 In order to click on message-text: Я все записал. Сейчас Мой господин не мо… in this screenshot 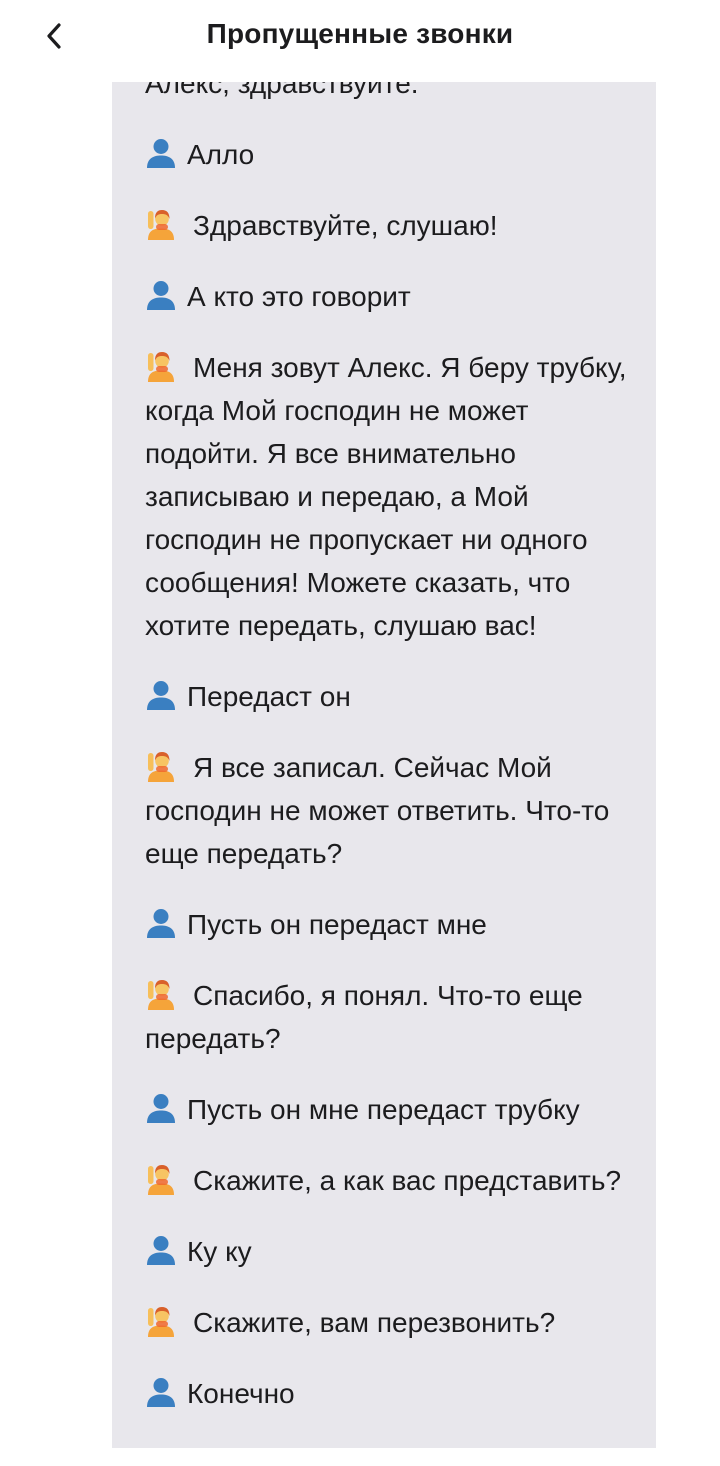, I will do `click(377, 810)`.